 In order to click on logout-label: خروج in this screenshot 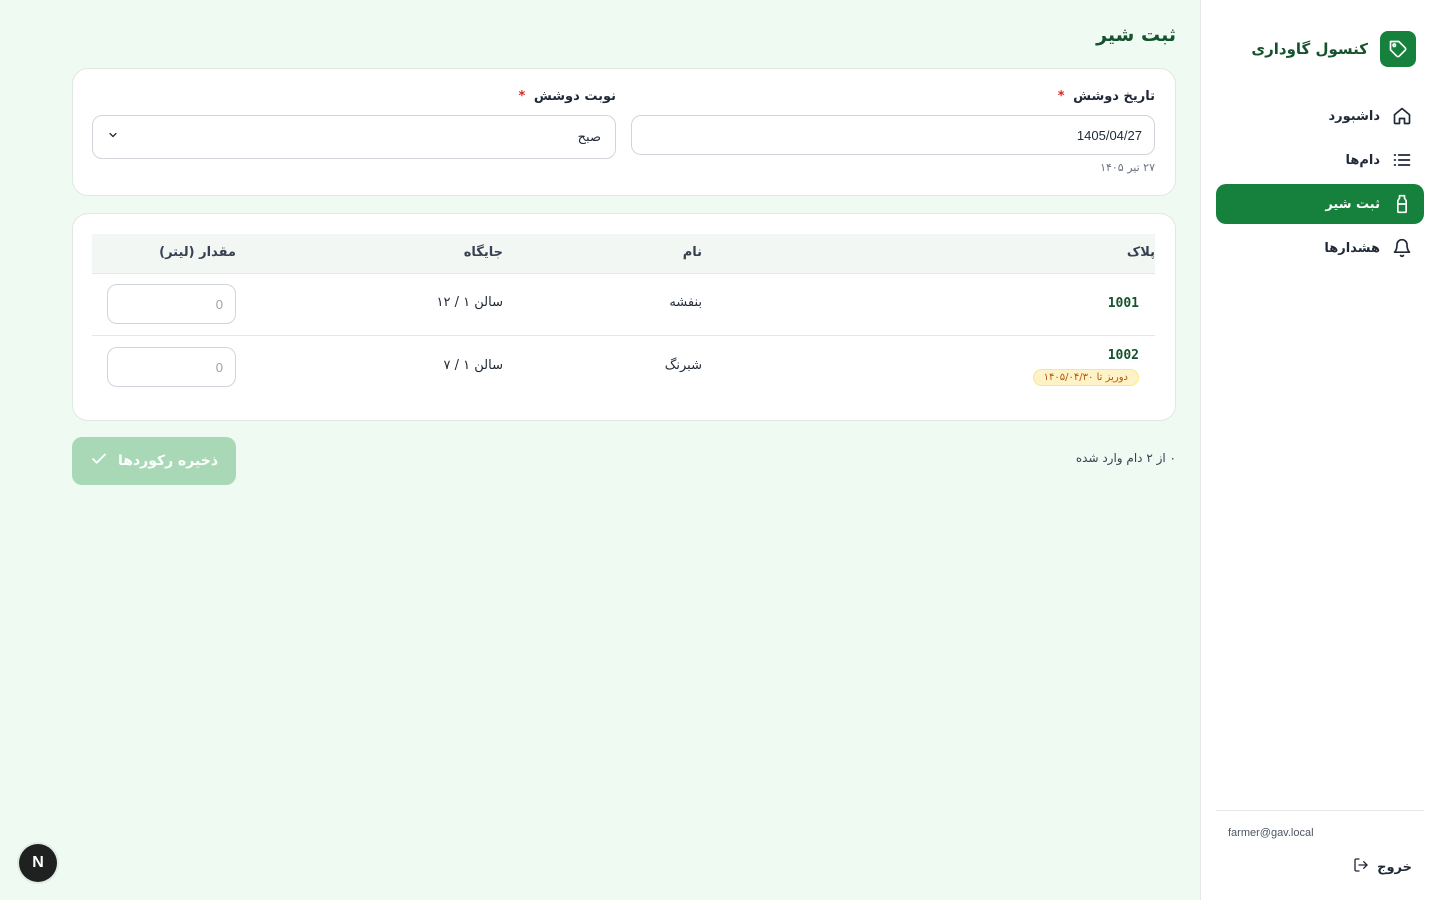, I will do `click(1394, 867)`.